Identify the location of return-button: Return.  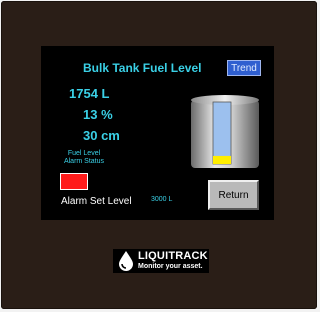
(233, 195).